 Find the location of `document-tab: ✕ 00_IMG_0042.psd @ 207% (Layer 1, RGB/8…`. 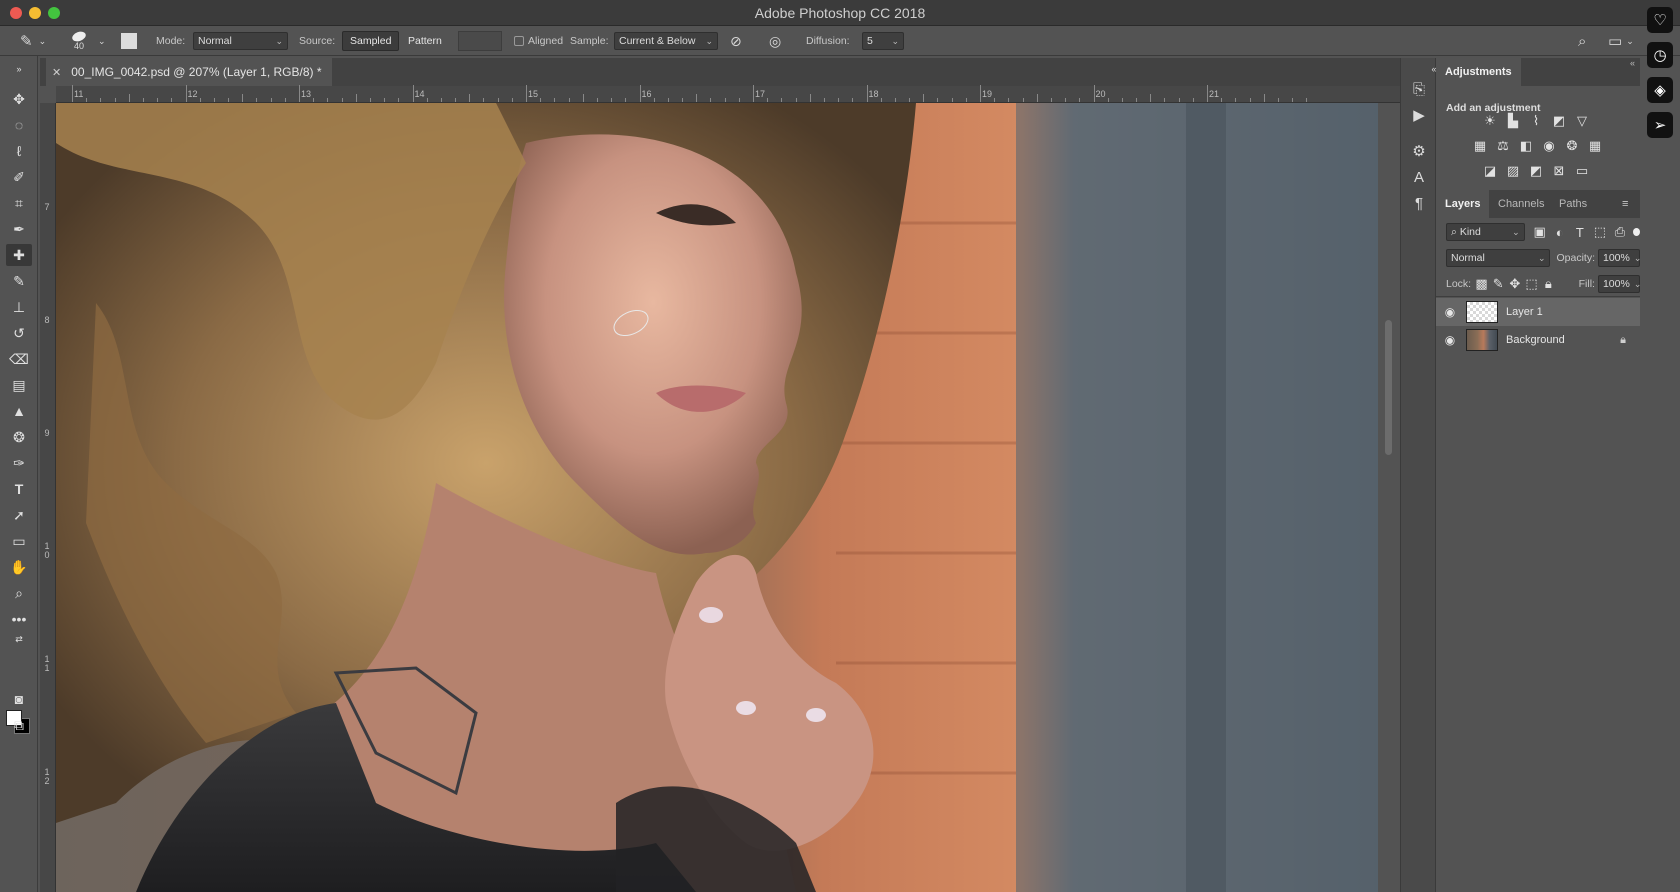

document-tab: ✕ 00_IMG_0042.psd @ 207% (Layer 1, RGB/8… is located at coordinates (189, 72).